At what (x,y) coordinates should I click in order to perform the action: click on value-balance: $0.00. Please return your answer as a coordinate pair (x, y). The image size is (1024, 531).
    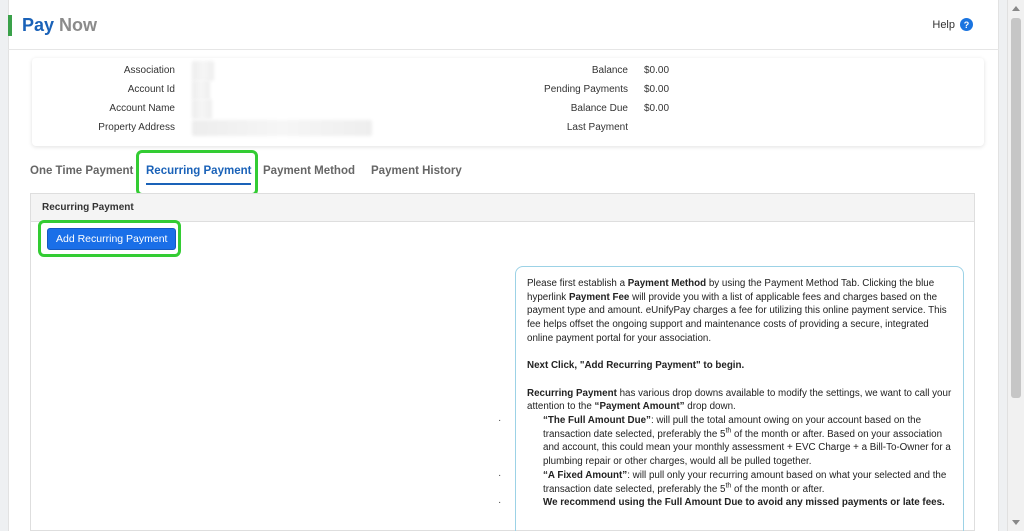
    Looking at the image, I should click on (657, 70).